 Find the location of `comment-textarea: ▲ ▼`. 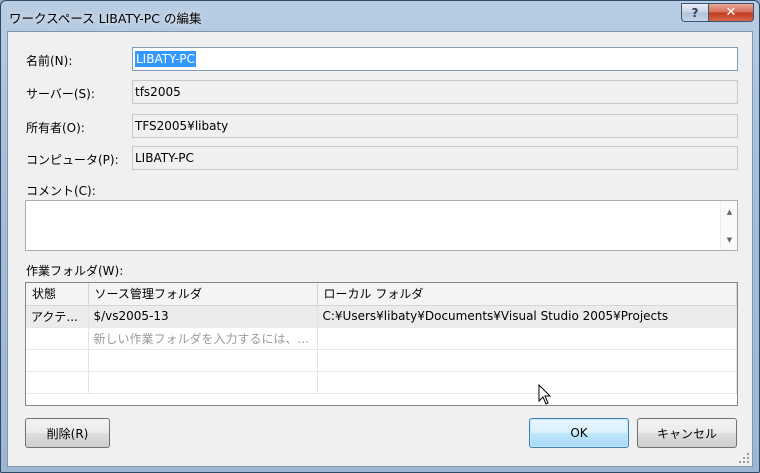

comment-textarea: ▲ ▼ is located at coordinates (381, 225).